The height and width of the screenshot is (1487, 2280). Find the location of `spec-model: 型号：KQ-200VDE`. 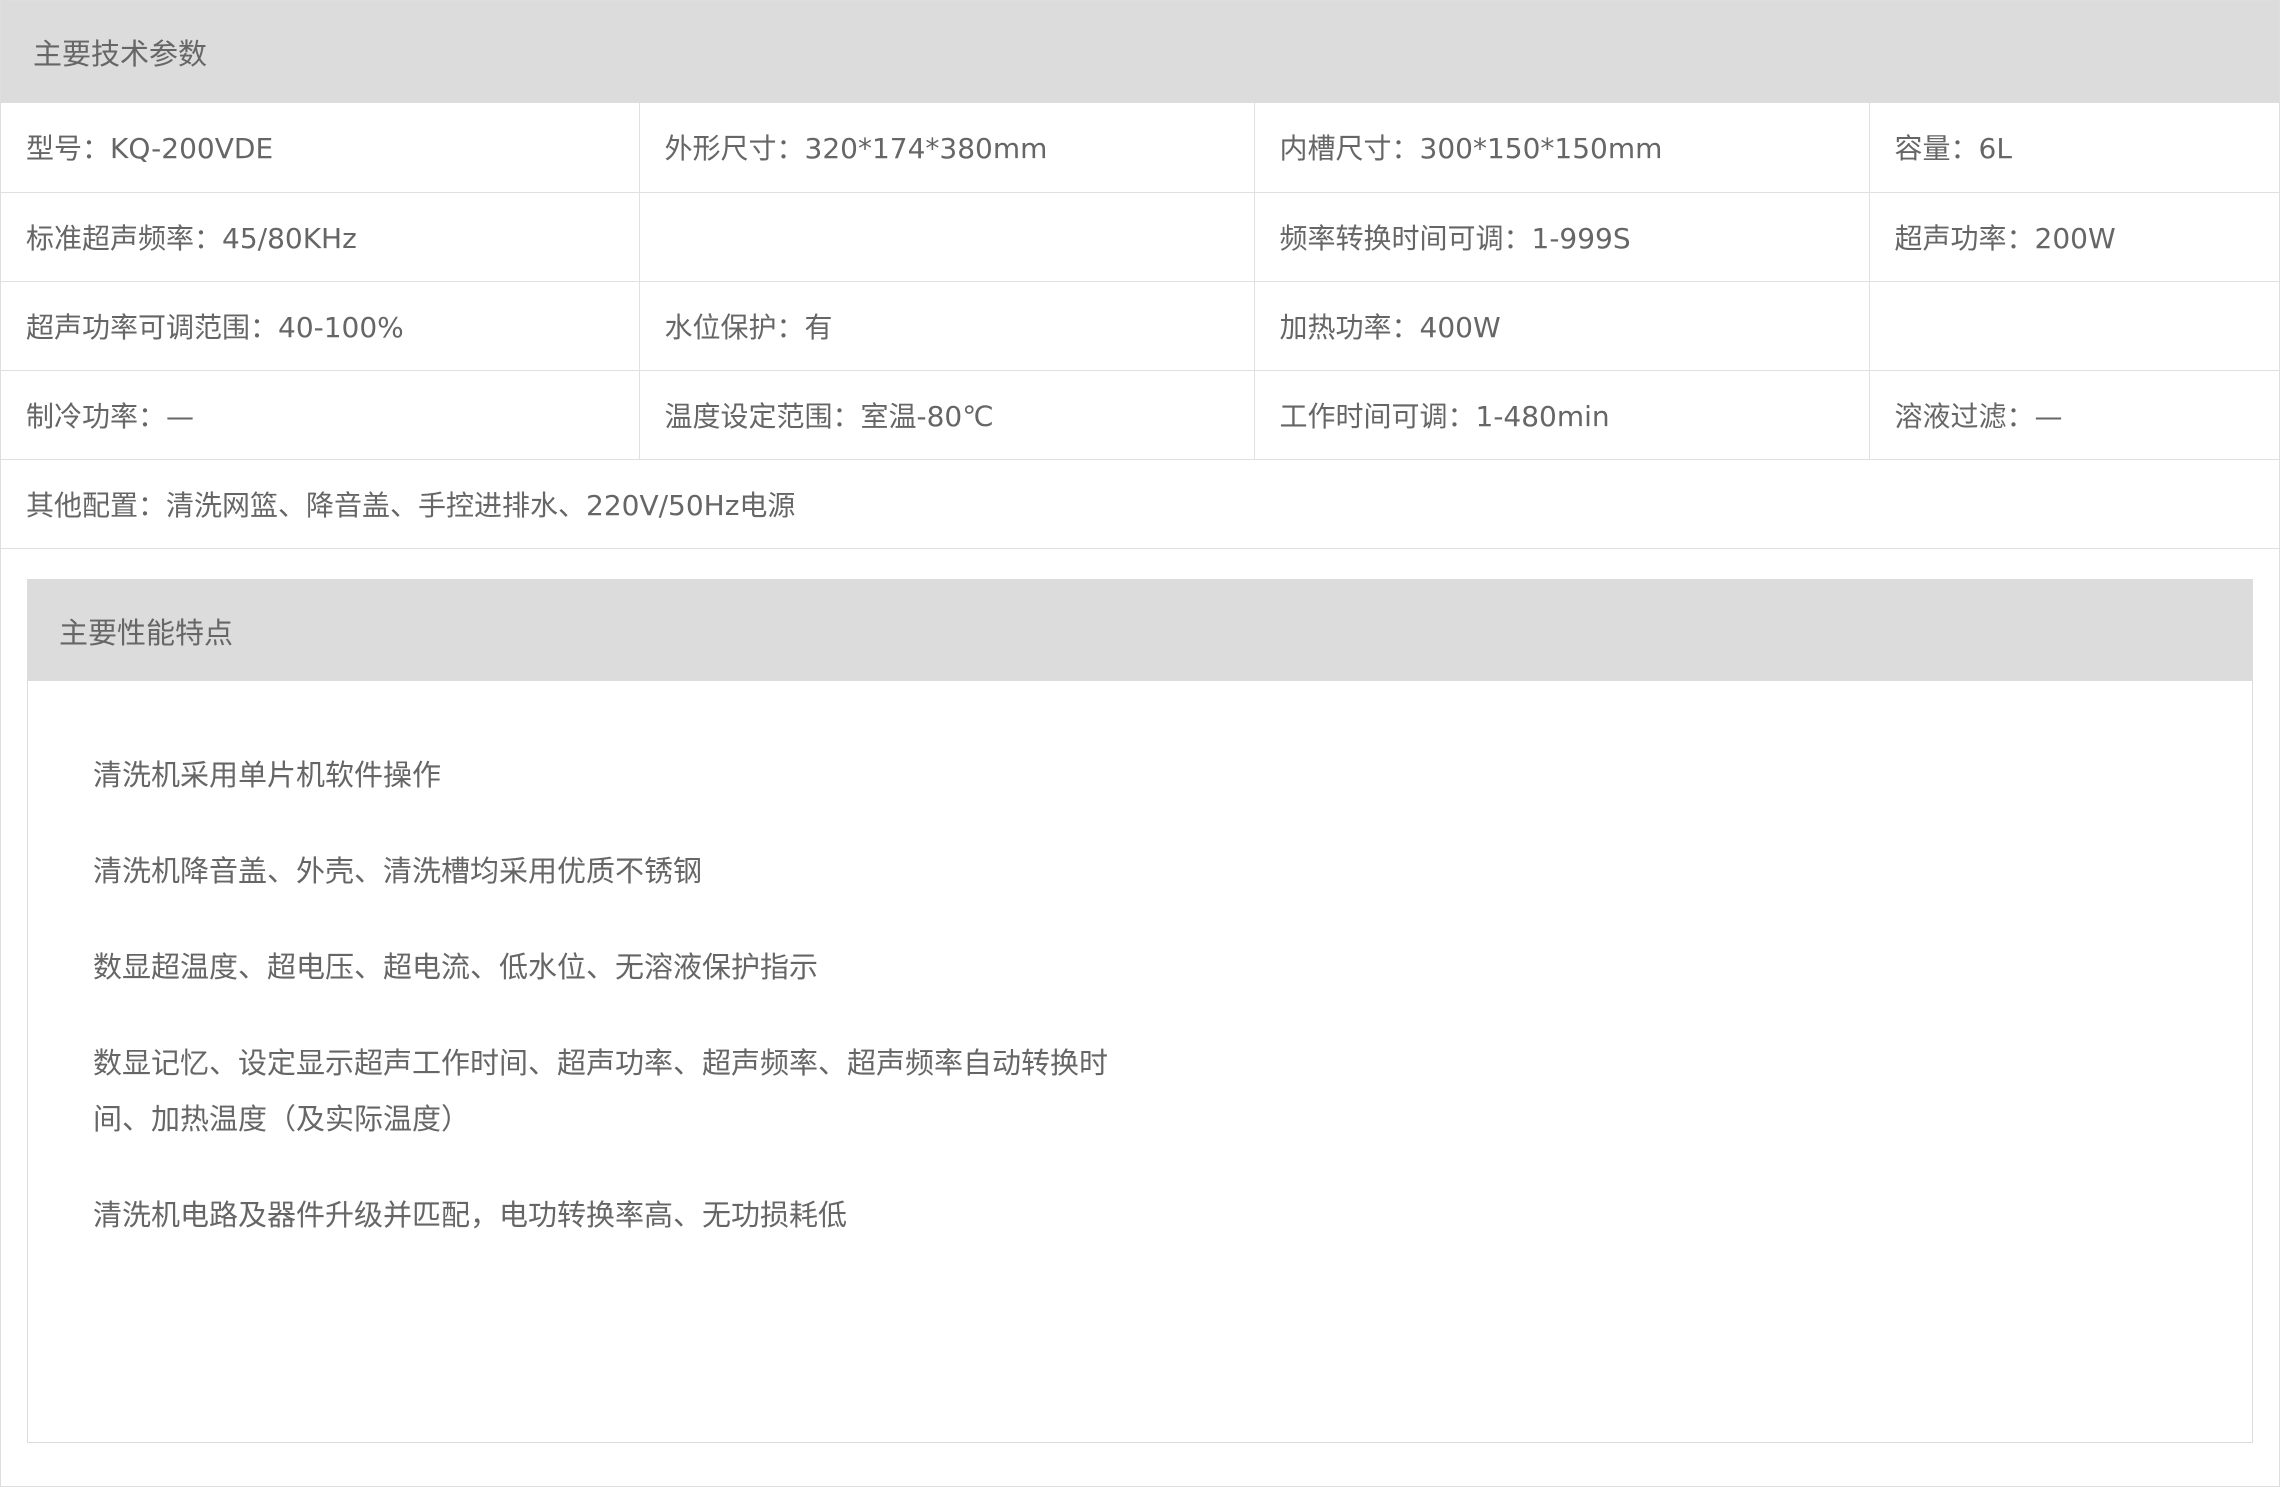

spec-model: 型号：KQ-200VDE is located at coordinates (320, 148).